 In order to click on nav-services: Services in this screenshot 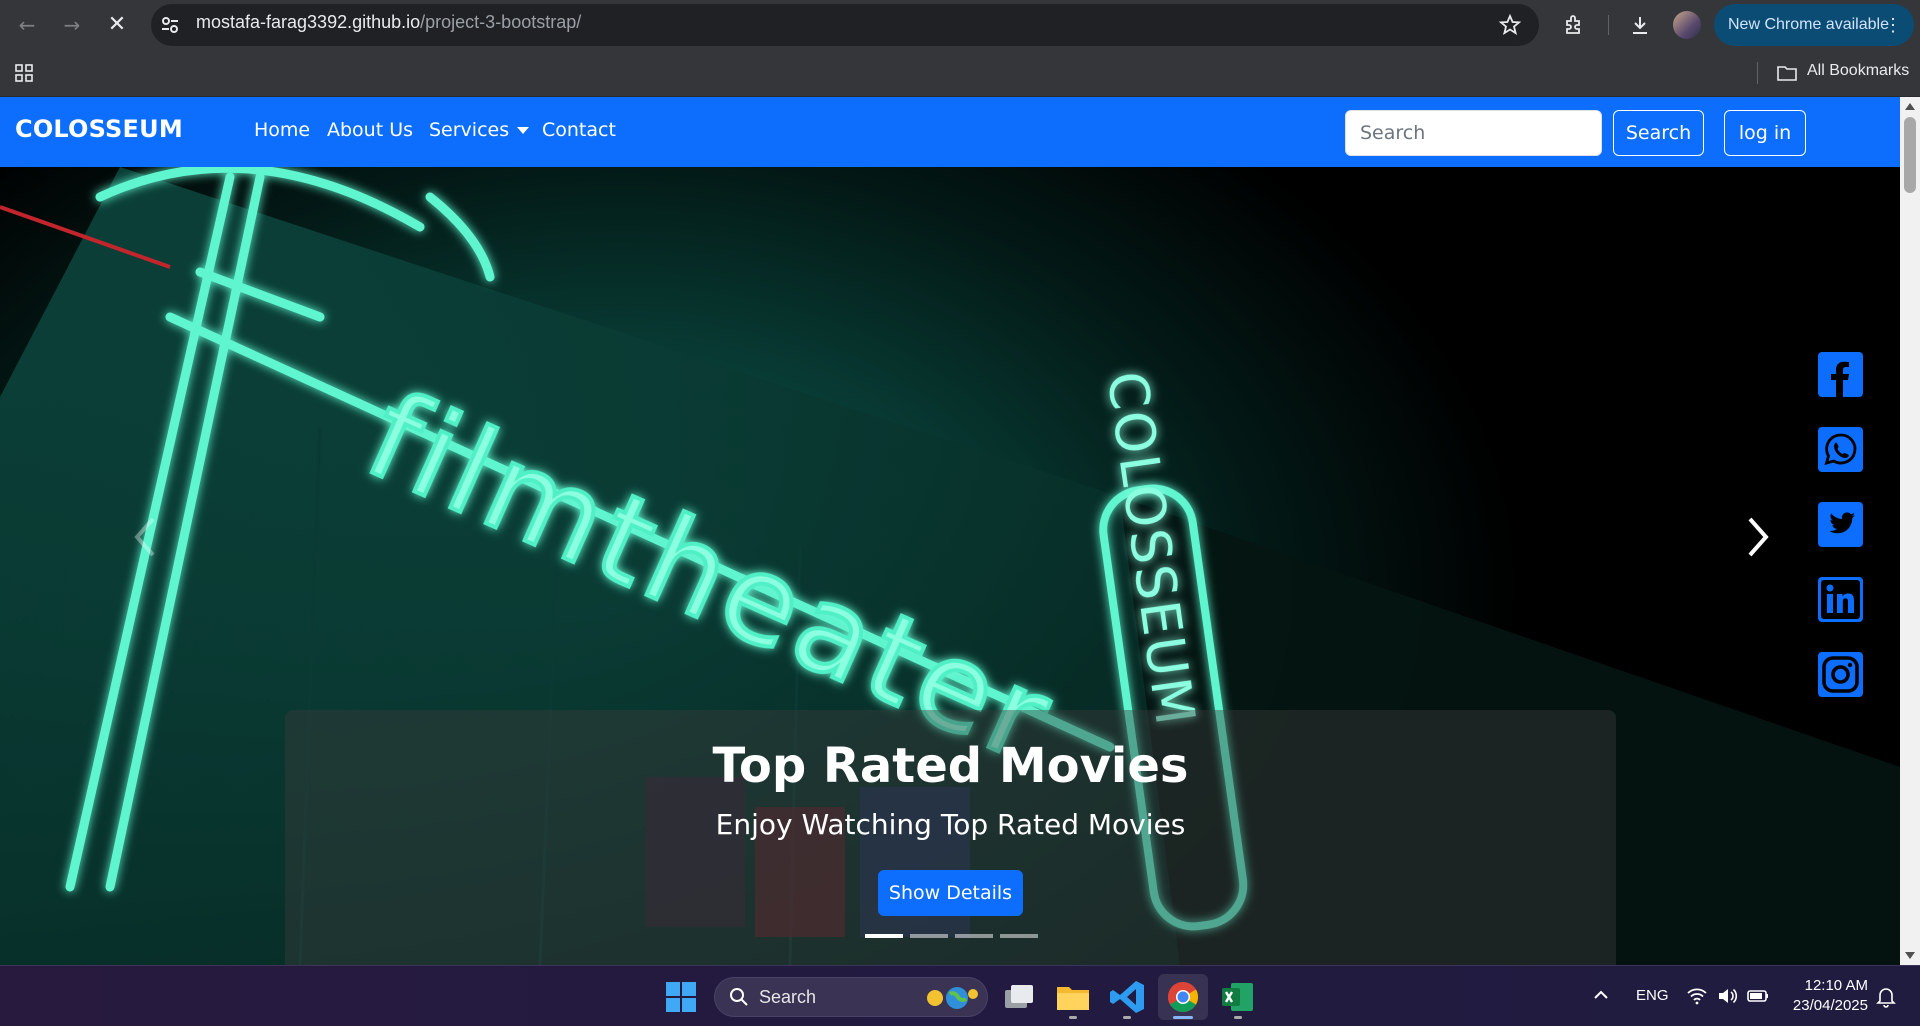, I will do `click(479, 130)`.